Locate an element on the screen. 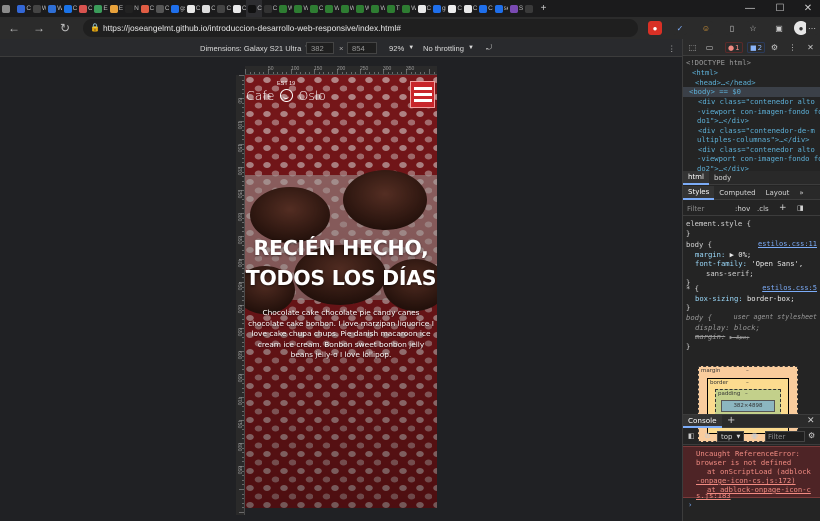 The image size is (820, 521). dom-node: do1">…</div> is located at coordinates (751, 121).